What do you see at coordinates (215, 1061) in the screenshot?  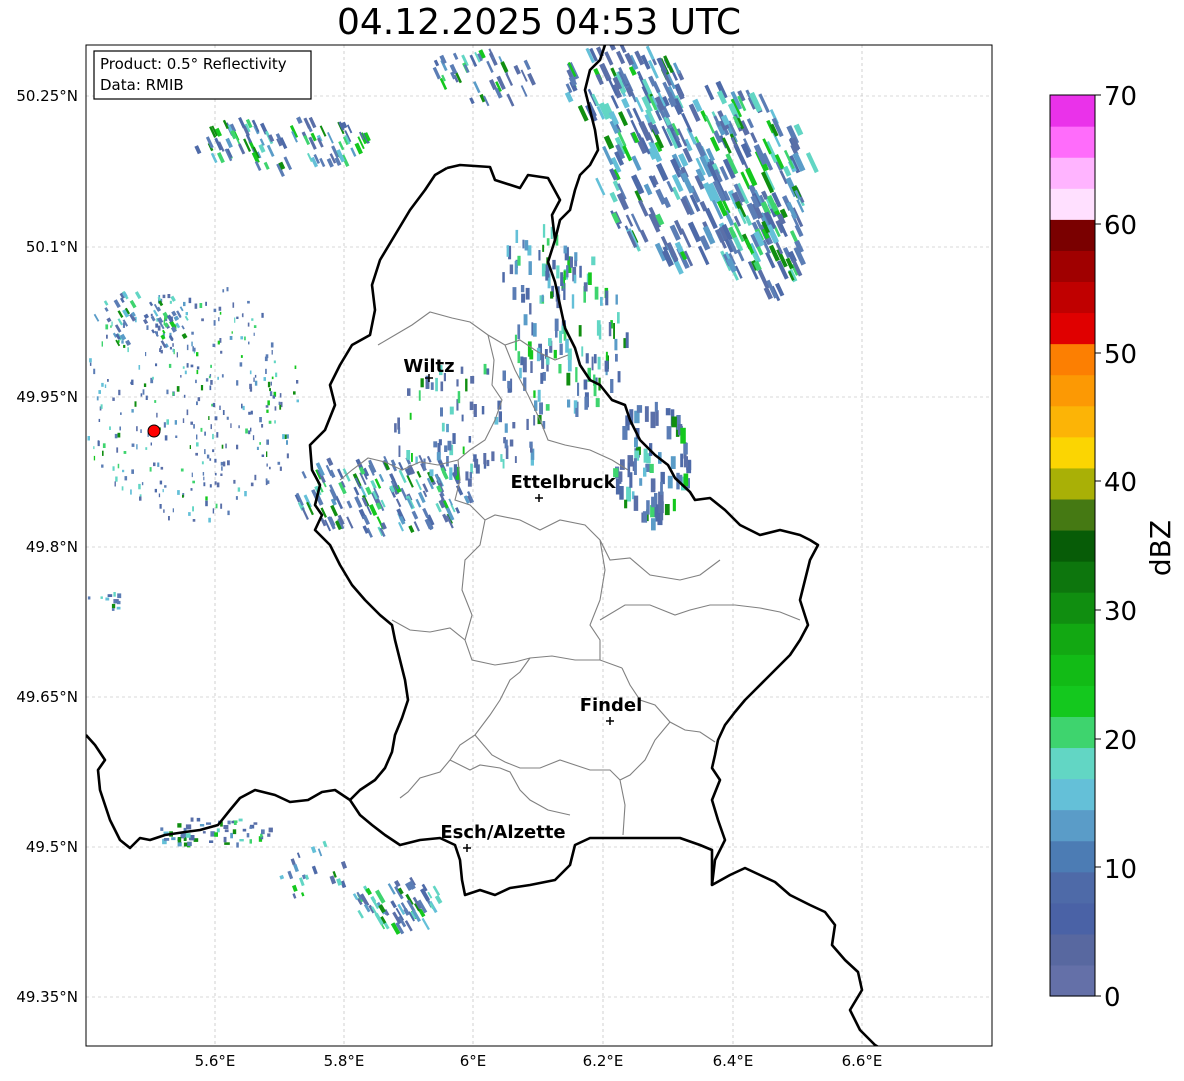 I see `lon-tick-label: 5.6°E` at bounding box center [215, 1061].